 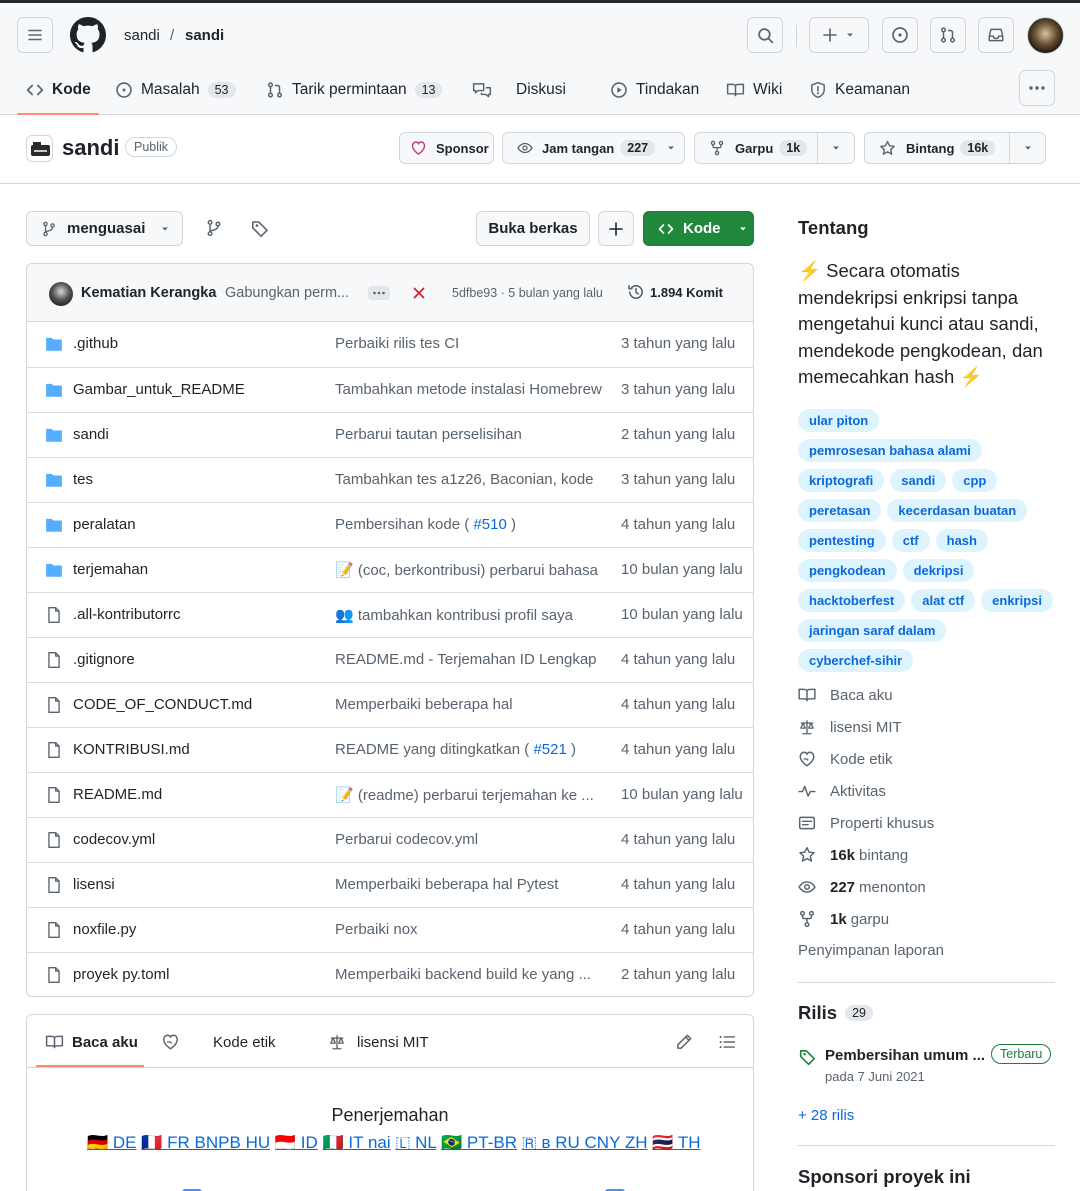 I want to click on inbox-button, so click(x=996, y=35).